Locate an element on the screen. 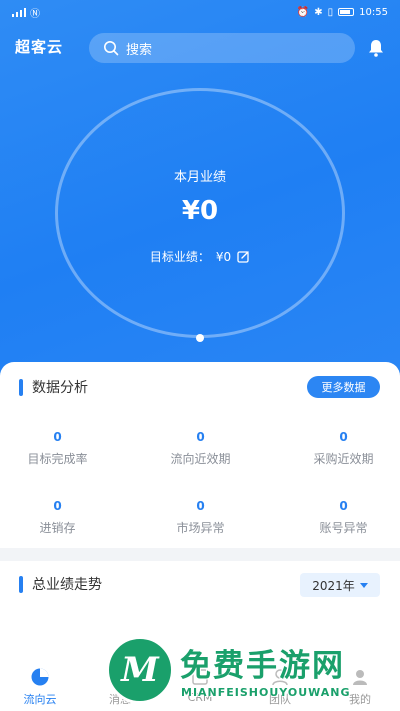 This screenshot has width=400, height=711. year-select: 2021年 is located at coordinates (340, 585).